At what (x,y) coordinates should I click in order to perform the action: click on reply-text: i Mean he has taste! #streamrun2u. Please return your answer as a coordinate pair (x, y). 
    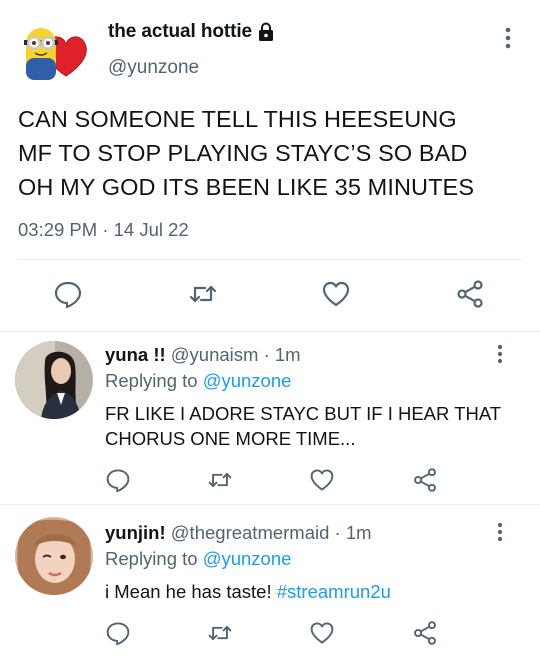
    Looking at the image, I should click on (315, 591).